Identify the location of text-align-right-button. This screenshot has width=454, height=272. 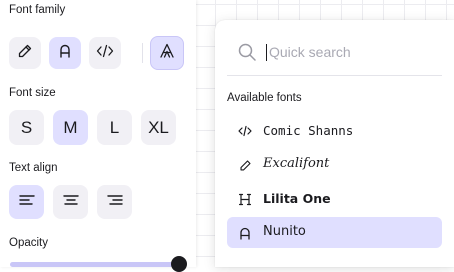
(114, 202).